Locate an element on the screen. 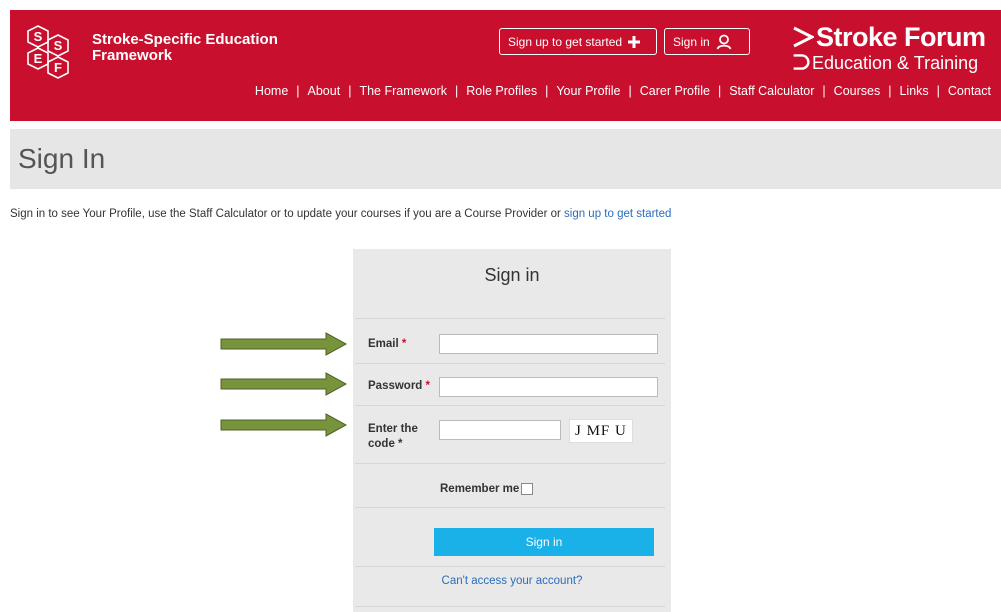  logo-letter: E is located at coordinates (38, 58).